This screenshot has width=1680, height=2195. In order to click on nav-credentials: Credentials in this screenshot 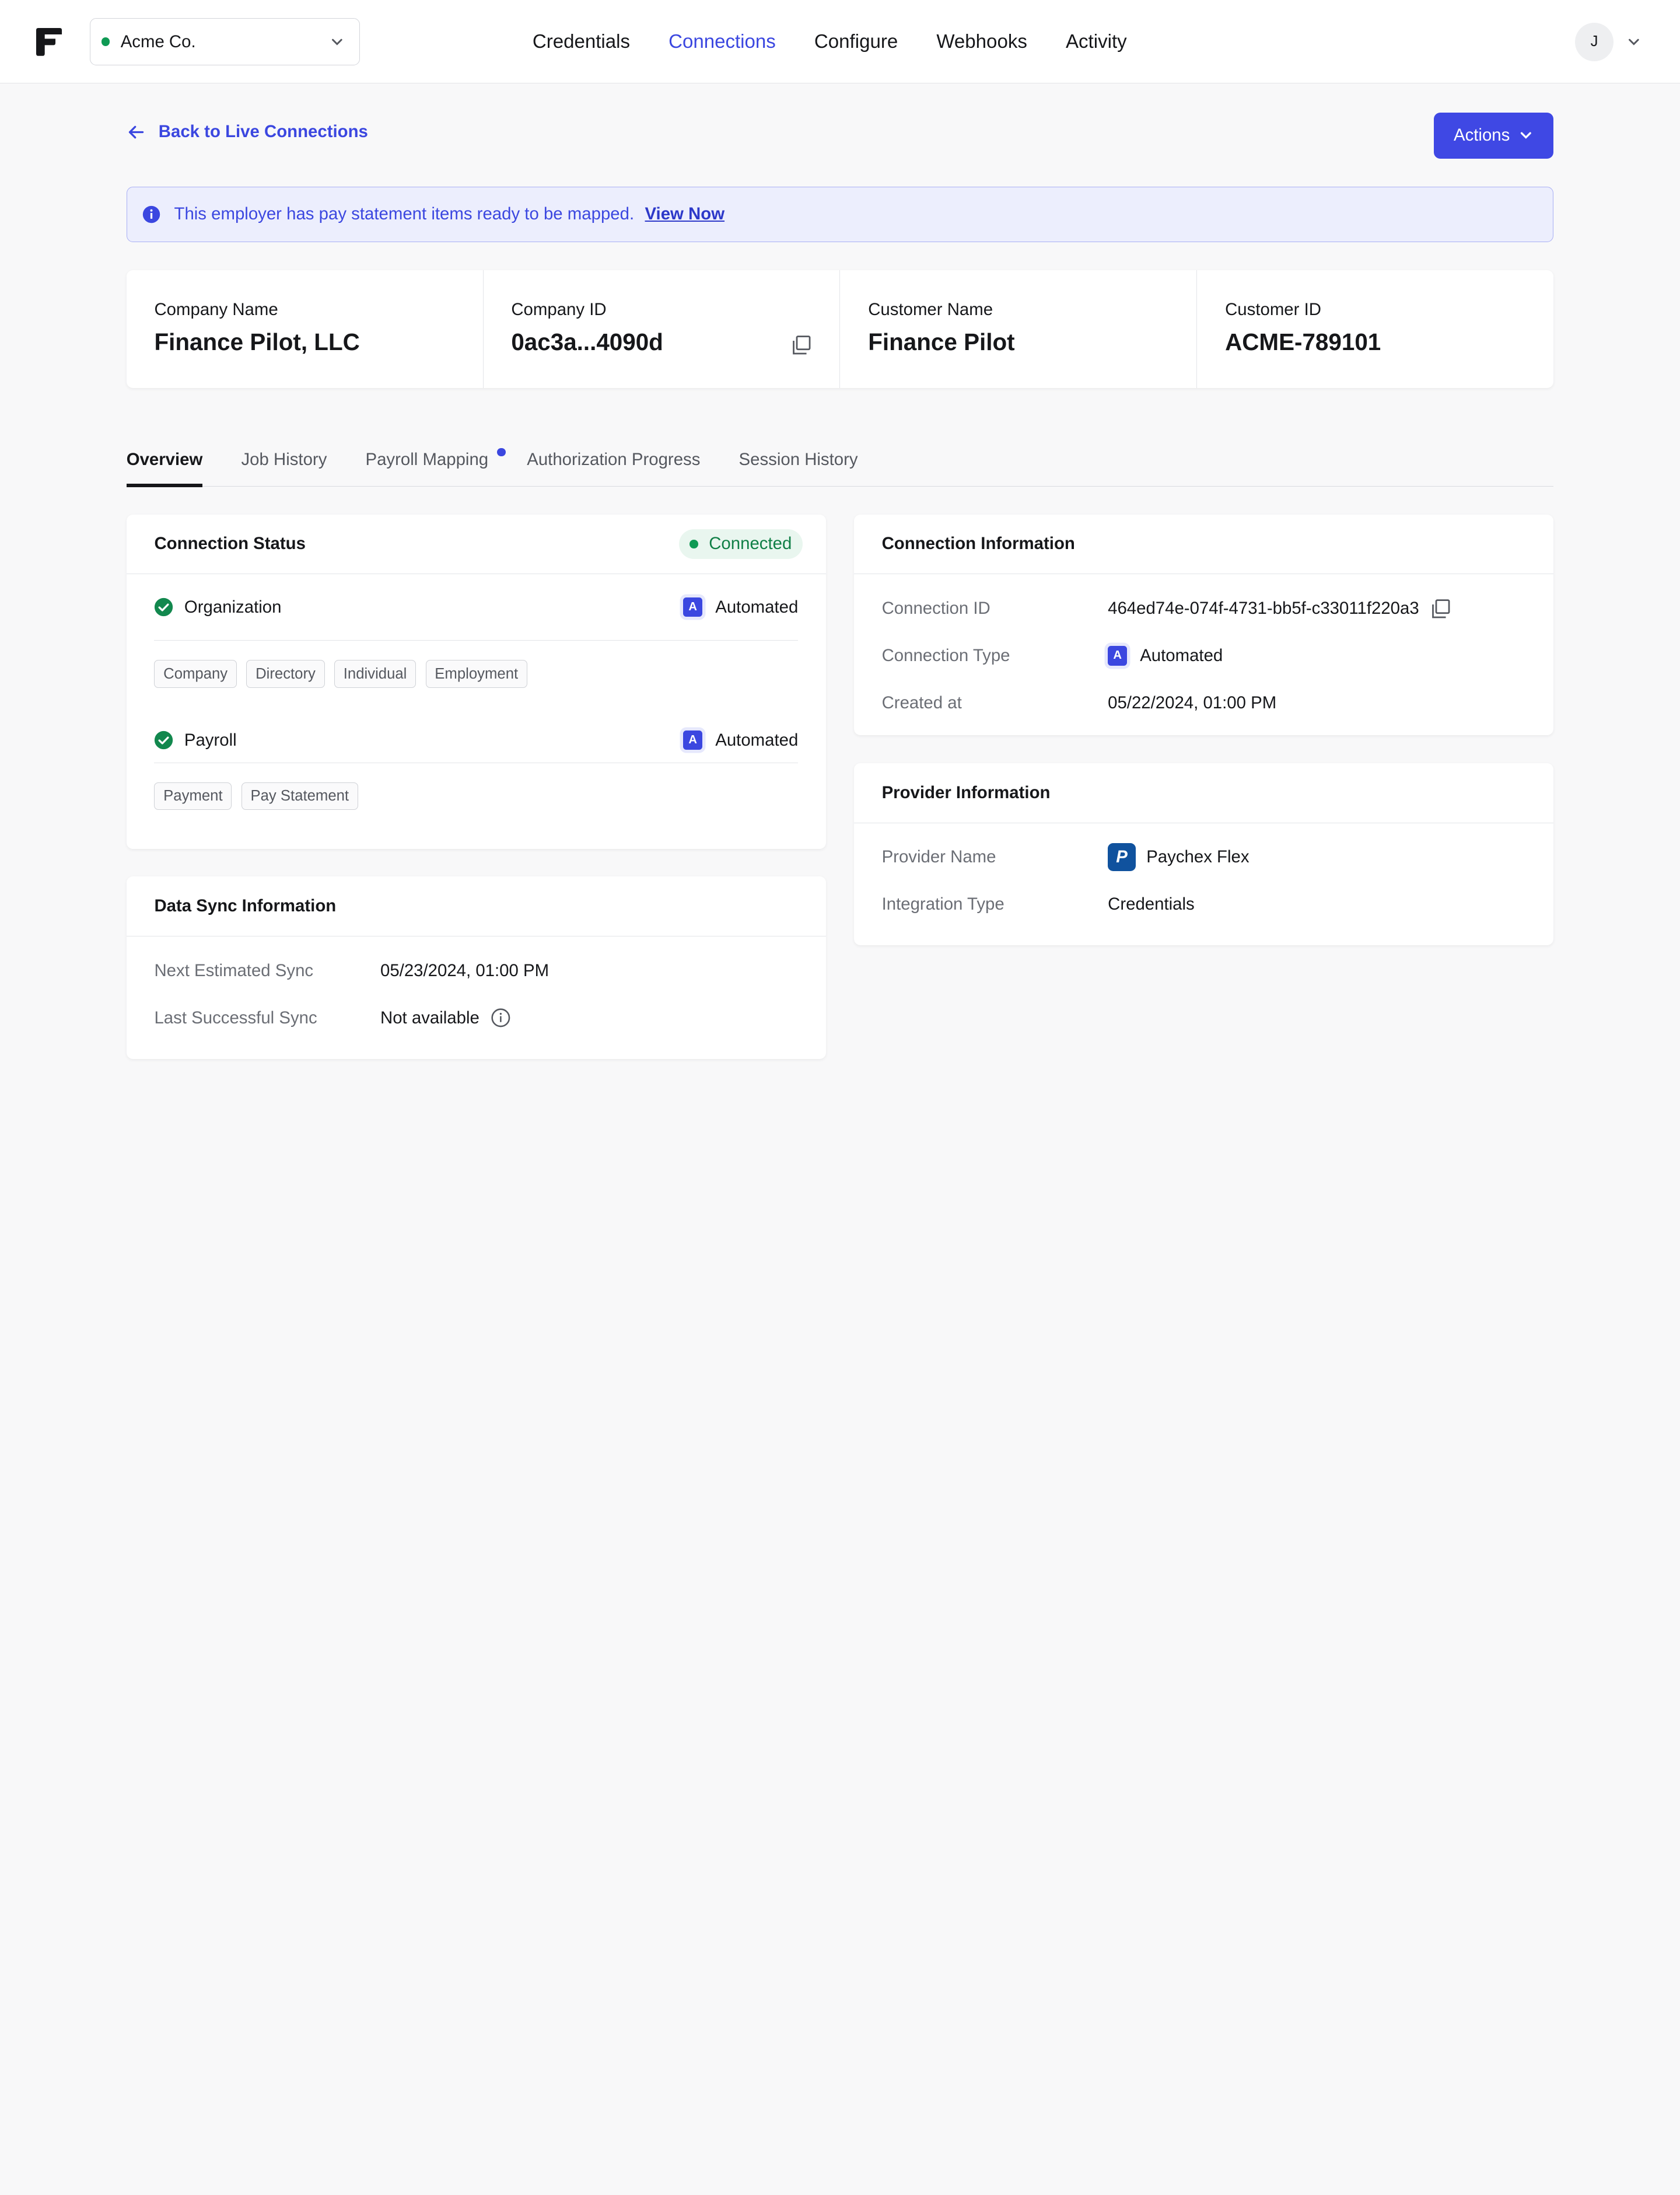, I will do `click(581, 42)`.